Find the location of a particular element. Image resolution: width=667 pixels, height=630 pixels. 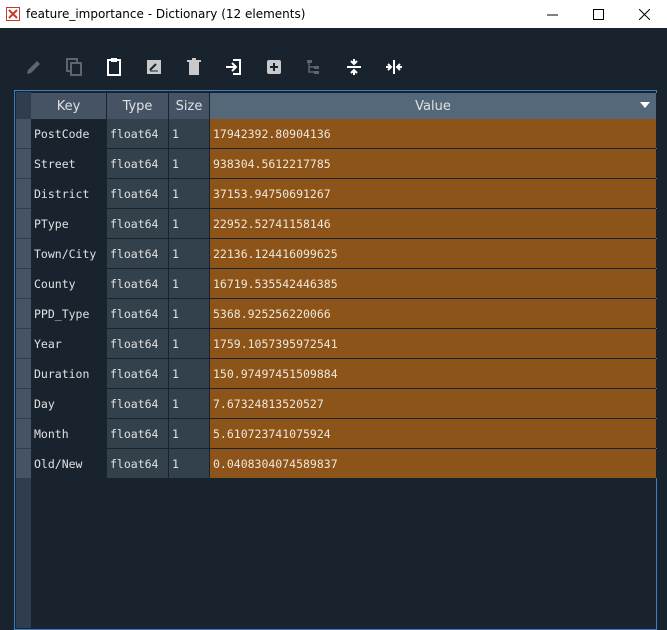

delete-icon is located at coordinates (194, 66).